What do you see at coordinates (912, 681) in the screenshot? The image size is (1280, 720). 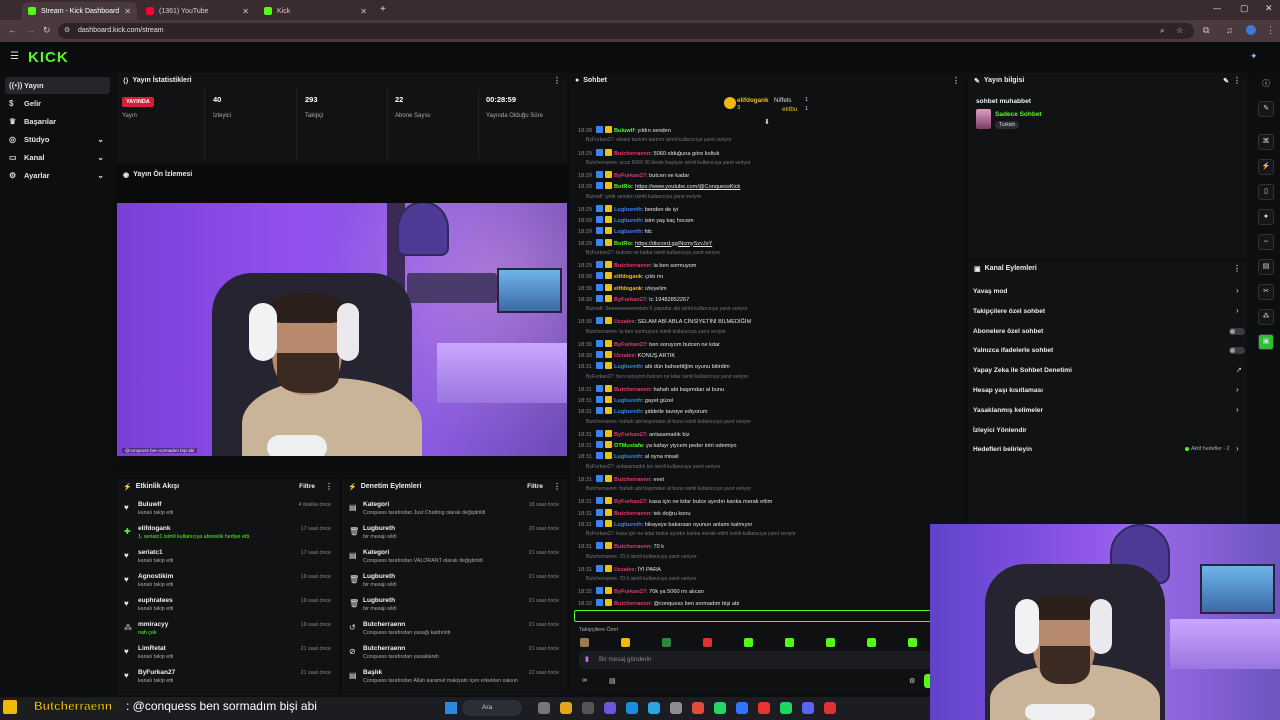 I see `gear-icon: ⚙` at bounding box center [912, 681].